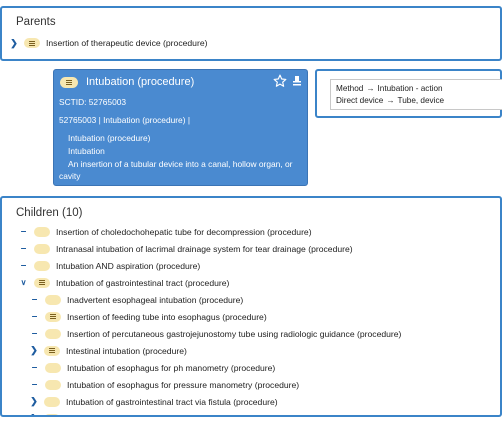  I want to click on focus-id-line: 52765003 | Intubation (procedure) |, so click(124, 120).